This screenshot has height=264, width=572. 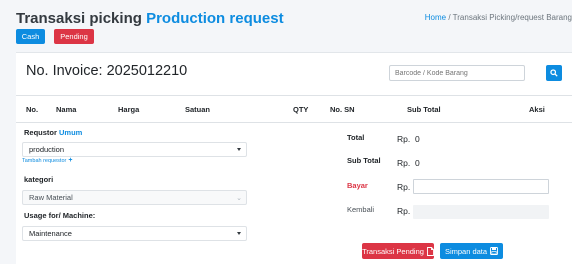 I want to click on column-header-satuan: Satuan, so click(x=198, y=109).